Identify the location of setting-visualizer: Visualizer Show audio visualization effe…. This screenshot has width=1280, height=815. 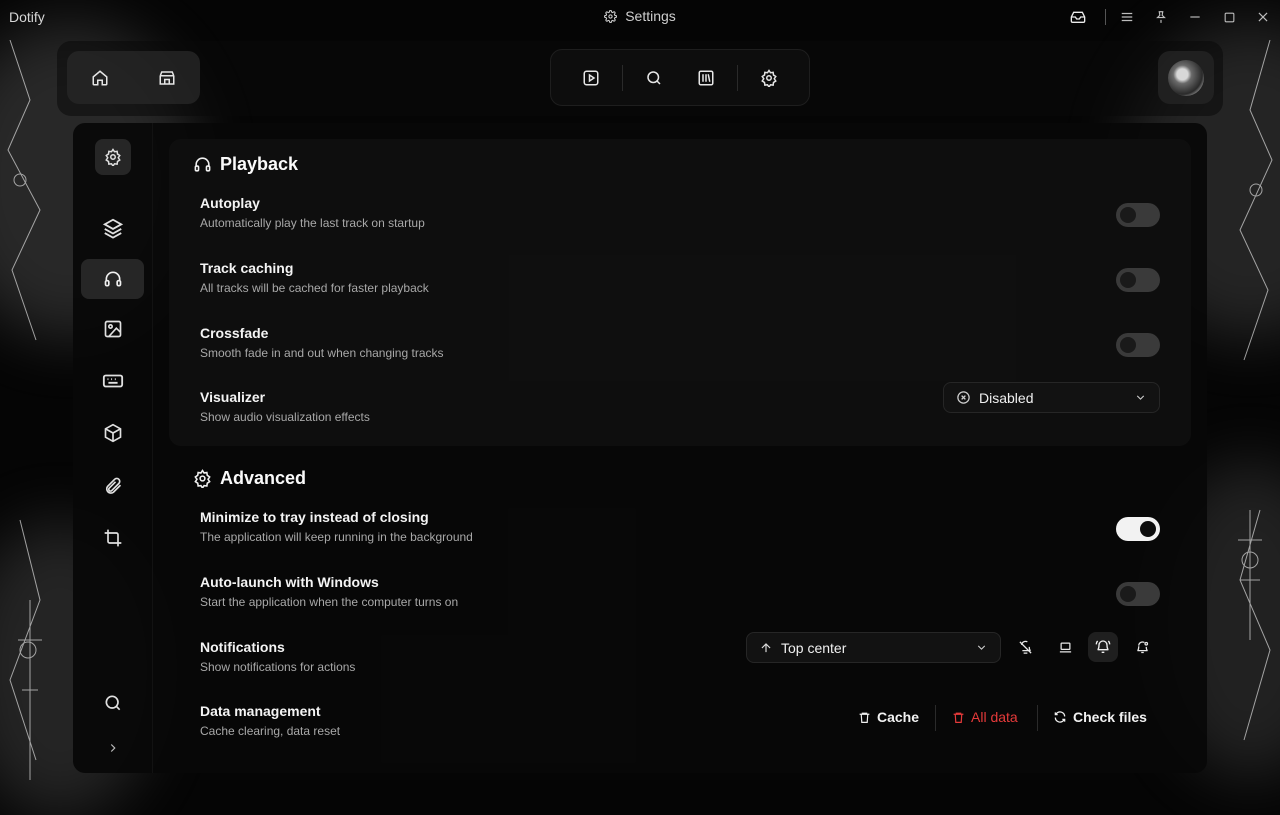
(680, 410).